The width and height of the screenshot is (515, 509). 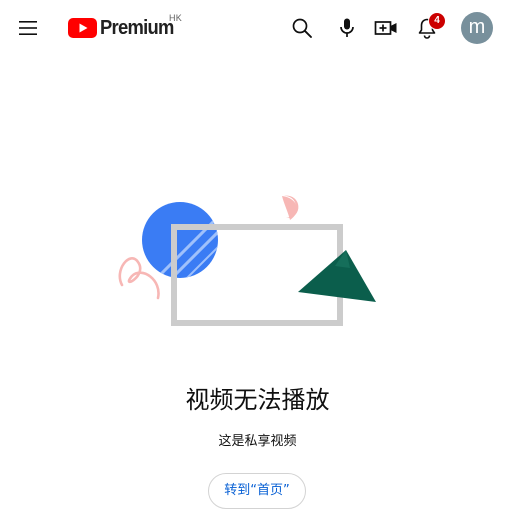 I want to click on country-code: HK, so click(x=176, y=18).